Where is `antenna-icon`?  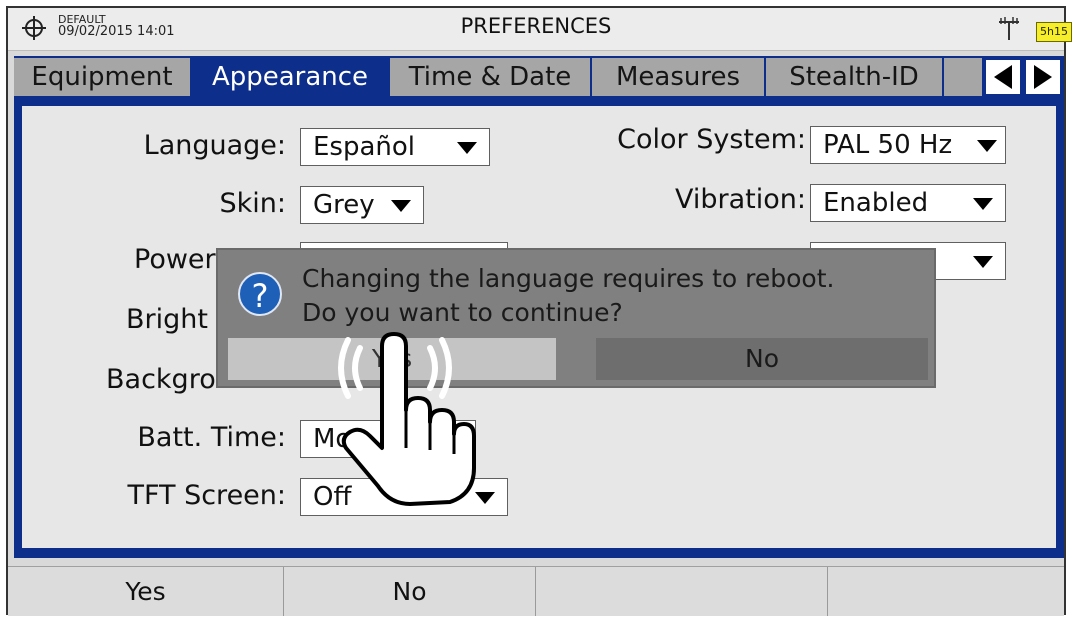 antenna-icon is located at coordinates (1009, 28).